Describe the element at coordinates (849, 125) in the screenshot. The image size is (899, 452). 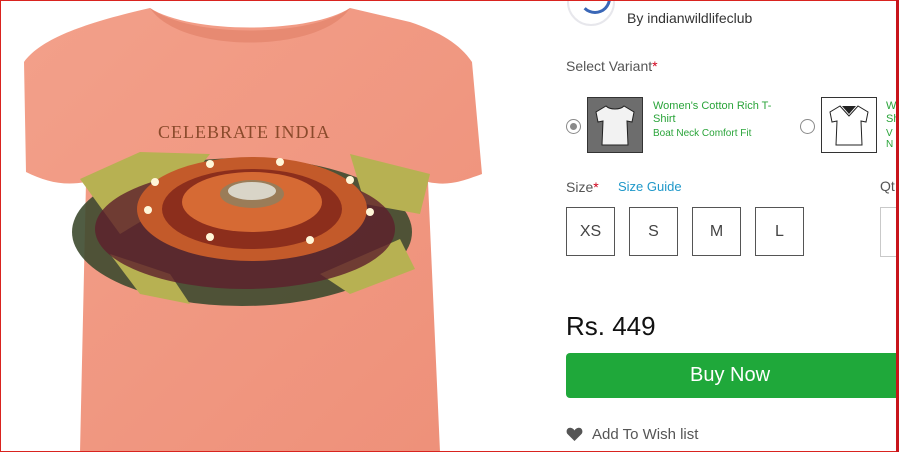
I see `tshirt-v-neck-icon` at that location.